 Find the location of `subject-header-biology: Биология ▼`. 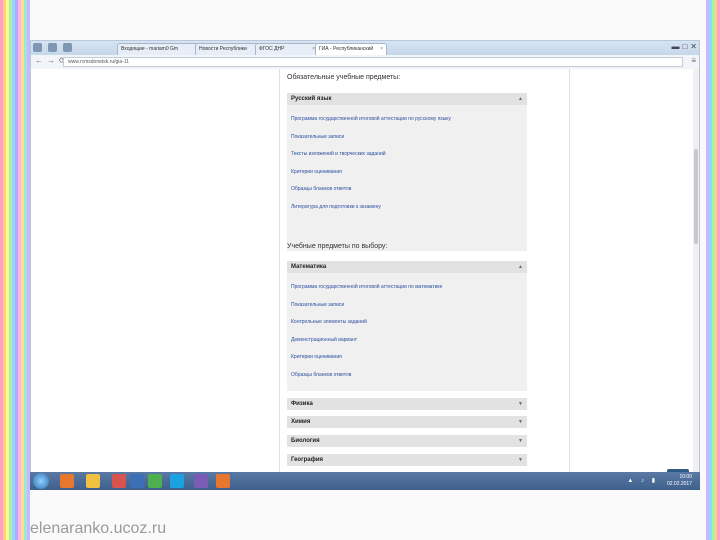

subject-header-biology: Биология ▼ is located at coordinates (407, 441).